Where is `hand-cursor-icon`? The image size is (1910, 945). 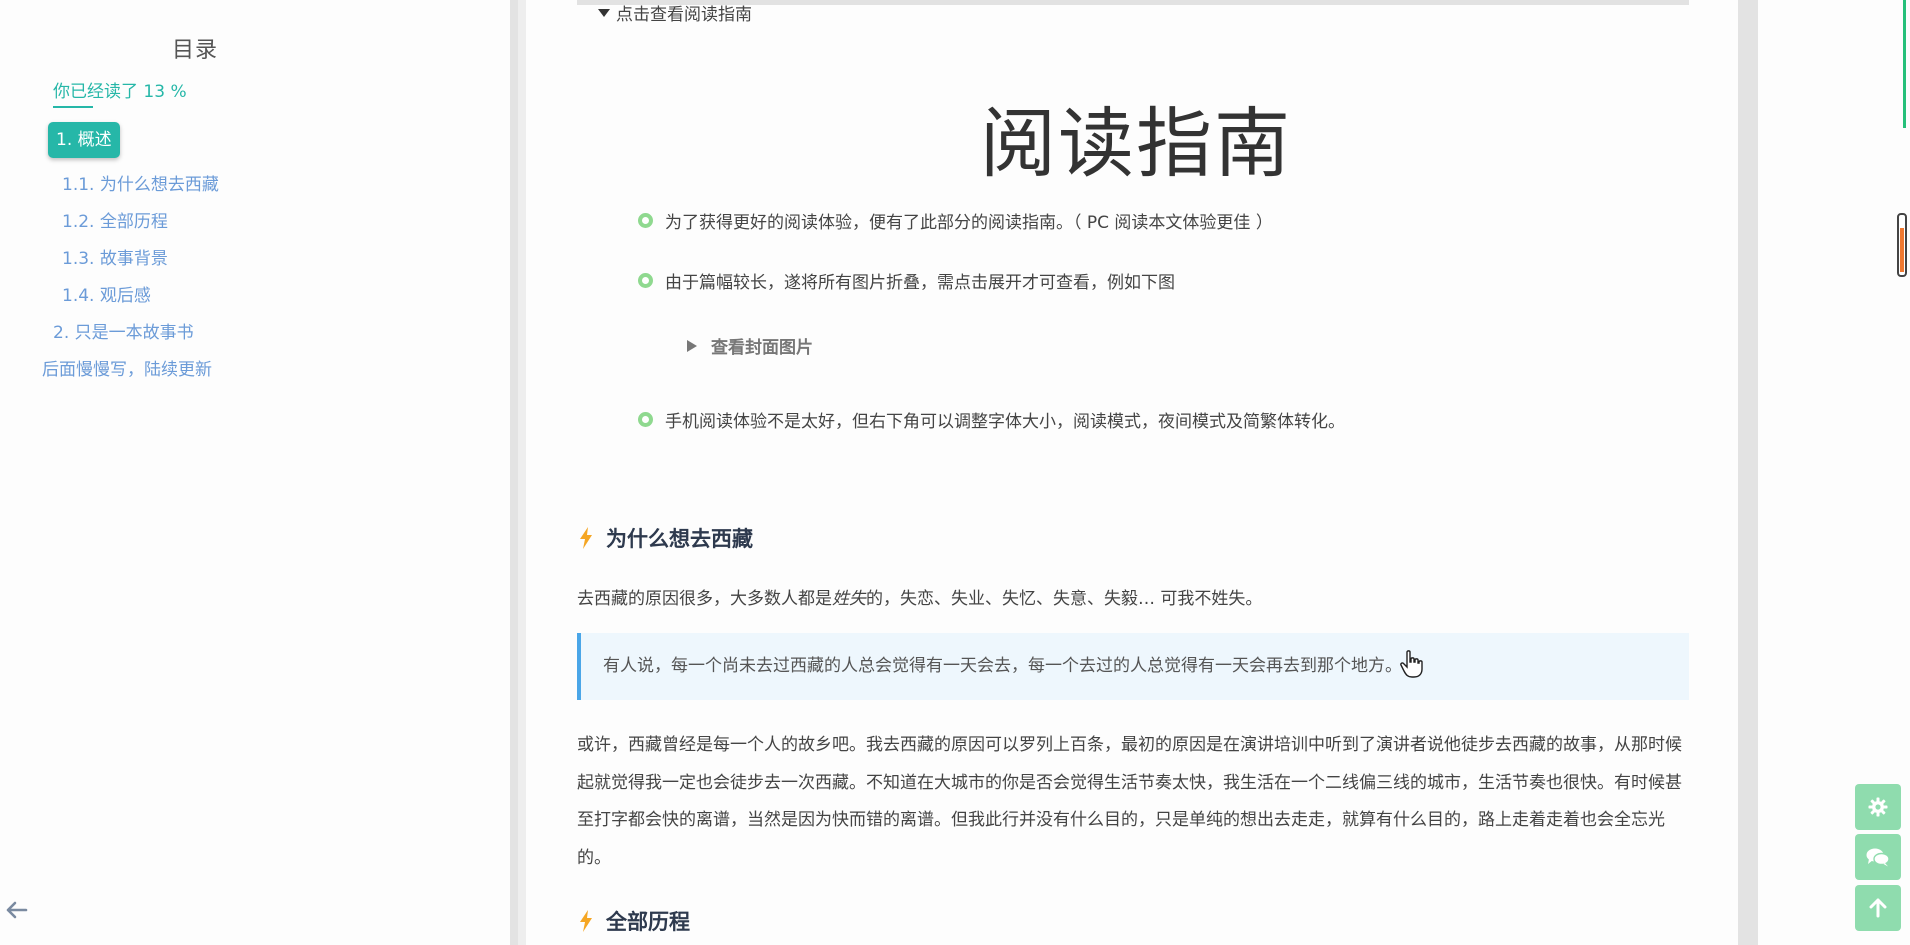 hand-cursor-icon is located at coordinates (1411, 664).